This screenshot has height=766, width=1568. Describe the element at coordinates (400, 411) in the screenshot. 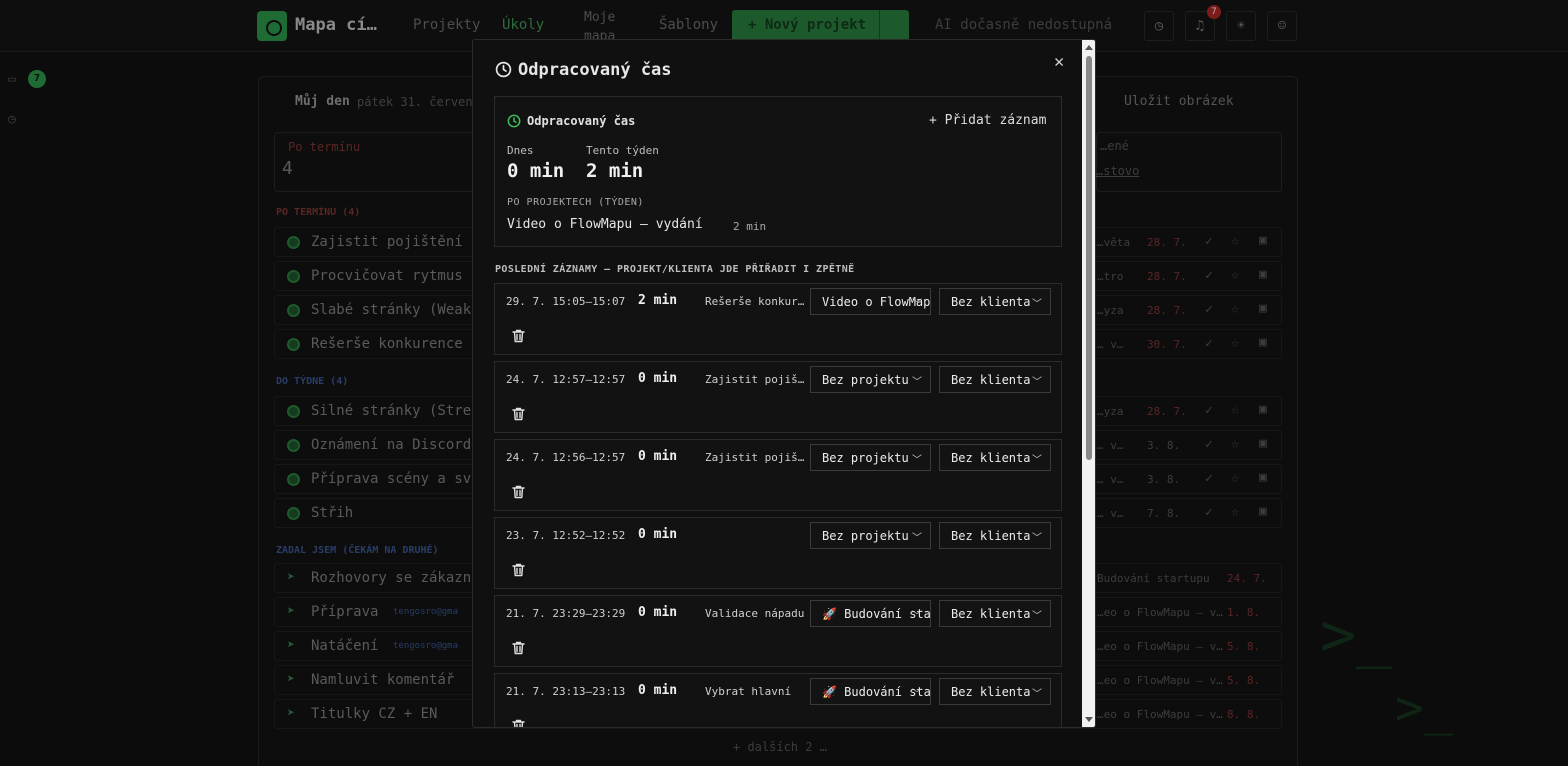

I see `task-title: Silné stránky (Streng` at that location.